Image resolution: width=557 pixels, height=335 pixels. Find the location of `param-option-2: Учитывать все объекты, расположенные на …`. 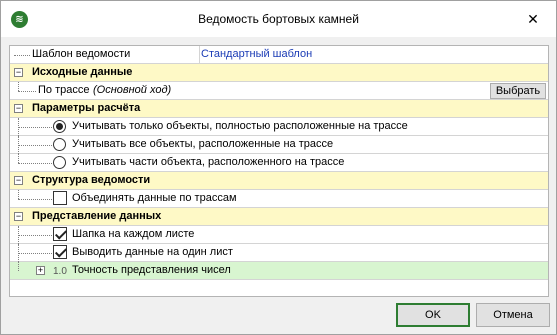

param-option-2: Учитывать все объекты, расположенные на … is located at coordinates (279, 145).